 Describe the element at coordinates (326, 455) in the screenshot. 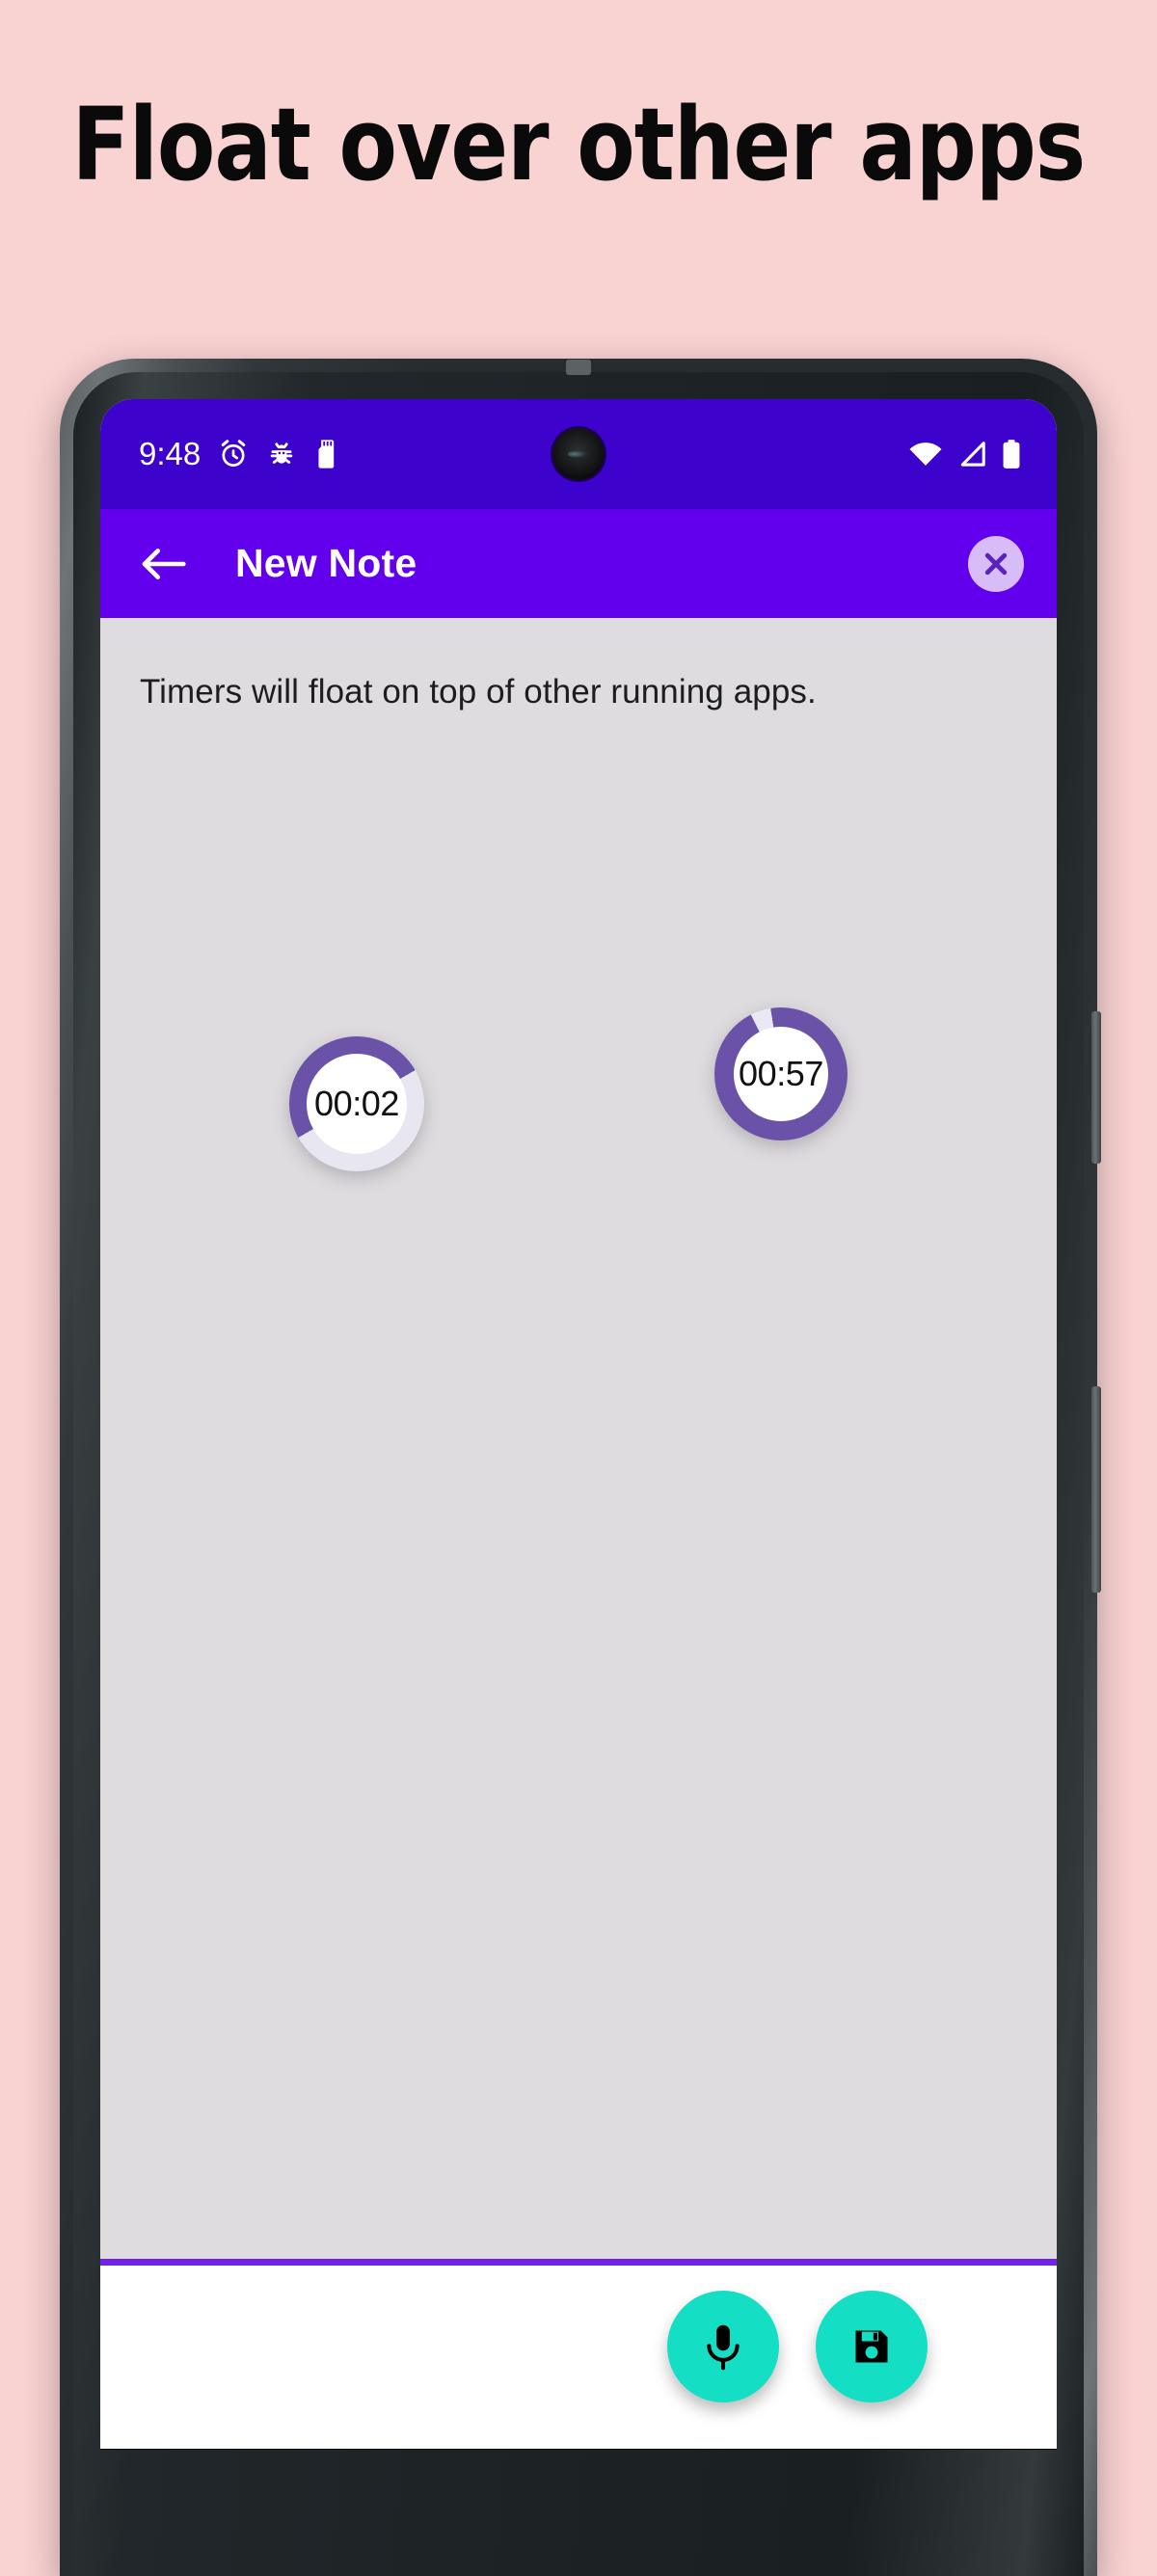

I see `sd-card-icon` at that location.